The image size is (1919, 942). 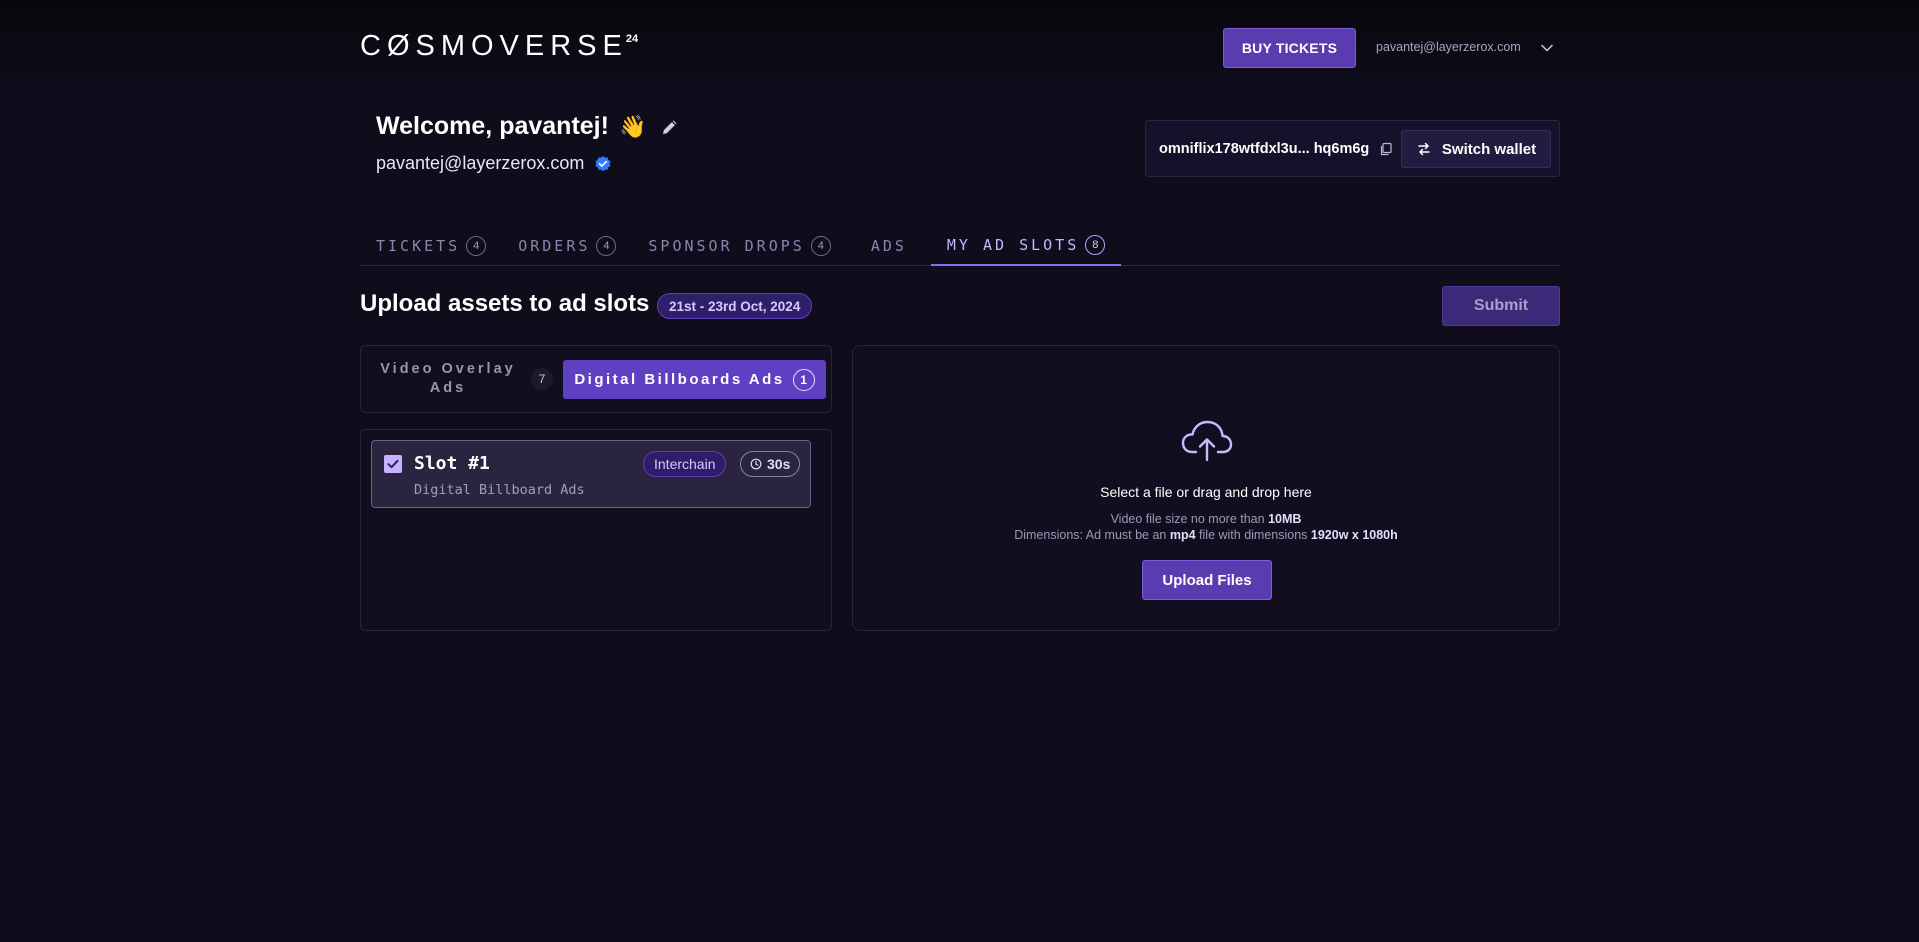 I want to click on slot-subtitle: Digital Billboard Ads, so click(x=499, y=490).